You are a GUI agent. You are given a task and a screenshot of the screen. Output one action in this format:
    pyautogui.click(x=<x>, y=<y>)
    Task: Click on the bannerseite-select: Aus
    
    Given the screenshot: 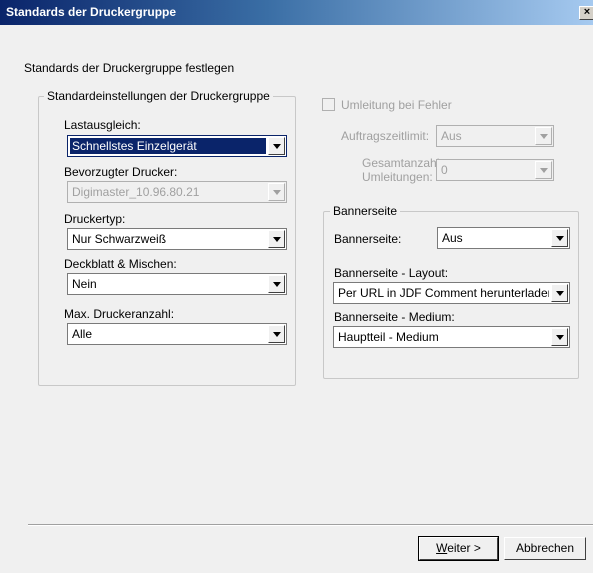 What is the action you would take?
    pyautogui.click(x=503, y=238)
    